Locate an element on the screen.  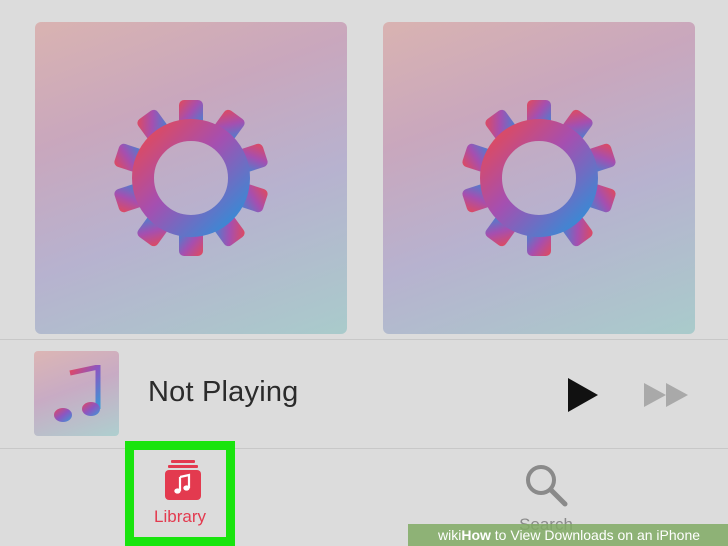
watermark-prefix: wiki is located at coordinates (450, 535).